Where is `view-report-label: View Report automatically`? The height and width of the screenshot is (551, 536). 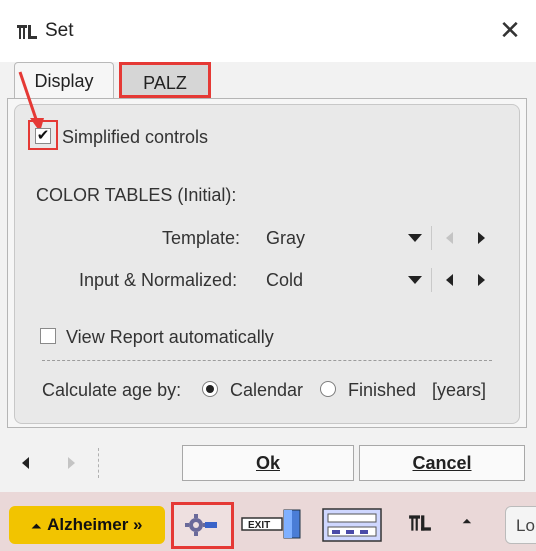
view-report-label: View Report automatically is located at coordinates (170, 337).